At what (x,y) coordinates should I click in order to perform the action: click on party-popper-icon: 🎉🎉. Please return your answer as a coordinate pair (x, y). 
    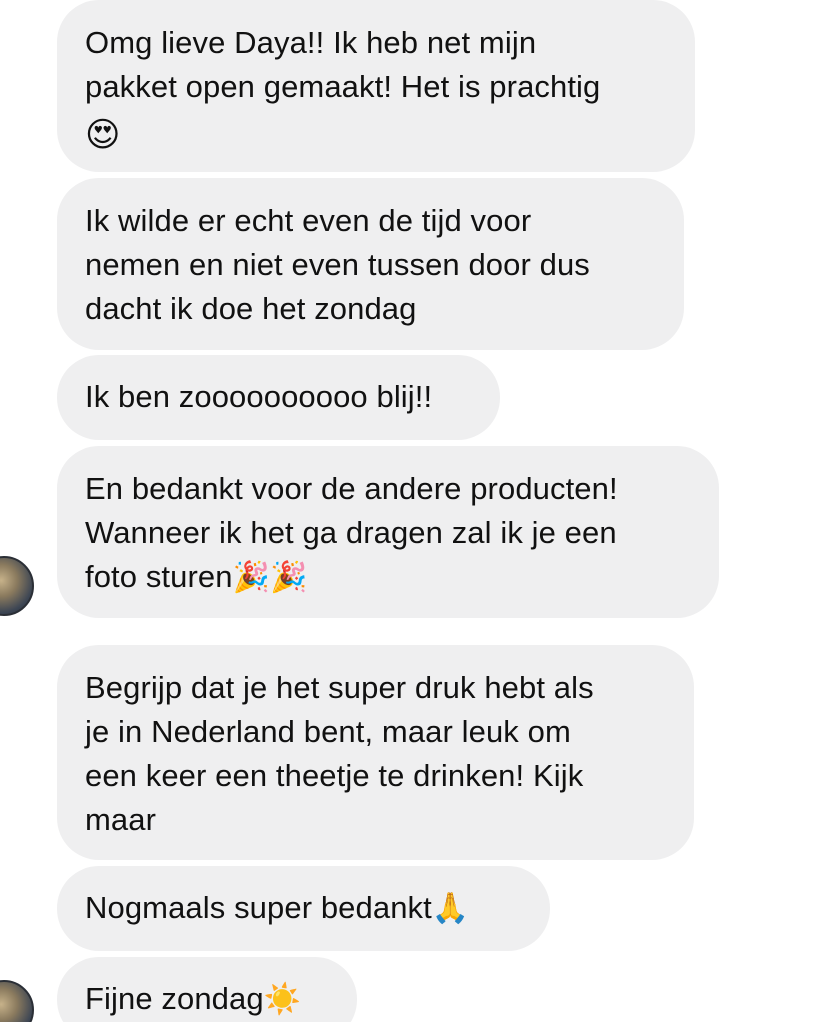
    Looking at the image, I should click on (270, 577).